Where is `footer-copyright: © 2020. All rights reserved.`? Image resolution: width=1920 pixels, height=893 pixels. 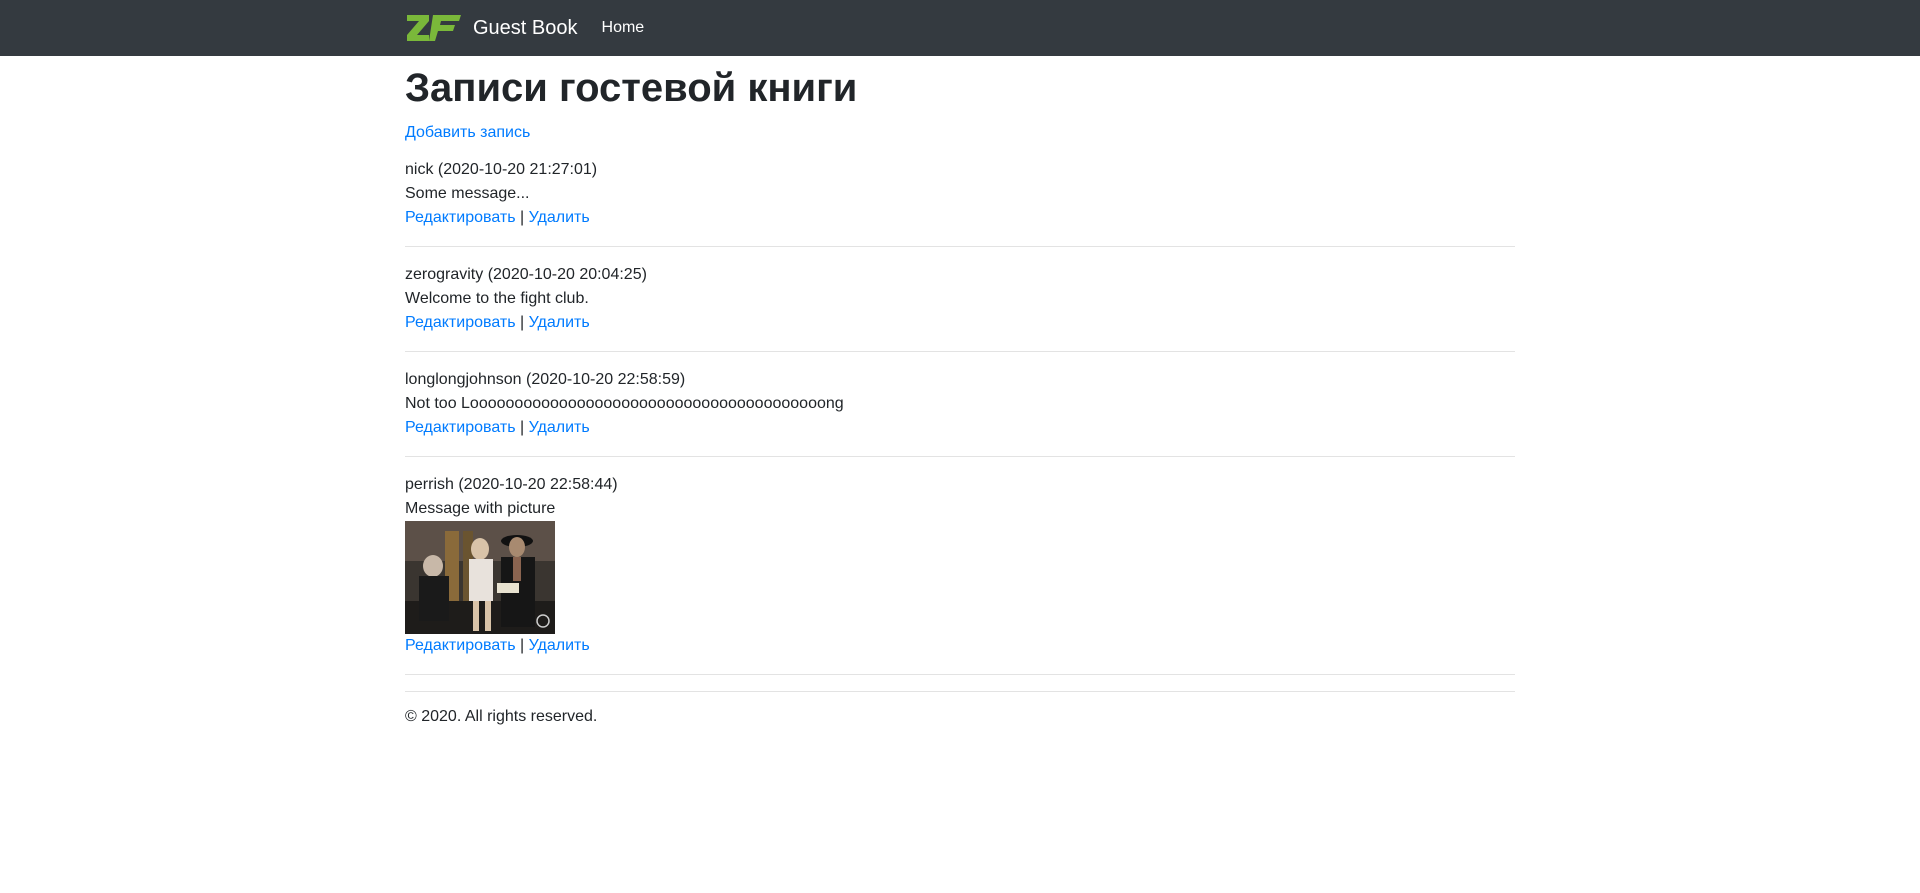 footer-copyright: © 2020. All rights reserved. is located at coordinates (501, 716).